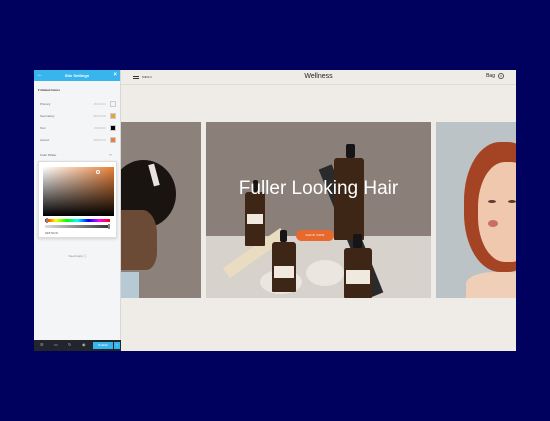 The width and height of the screenshot is (550, 421). I want to click on site-brand: Wellness, so click(318, 76).